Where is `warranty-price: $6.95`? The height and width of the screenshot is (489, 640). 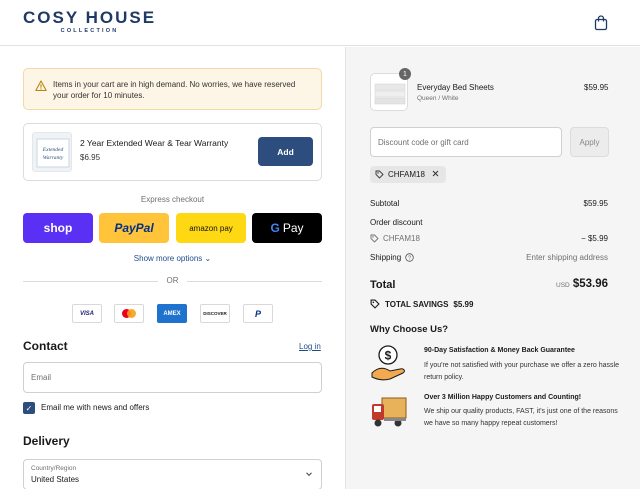
warranty-price: $6.95 is located at coordinates (90, 157).